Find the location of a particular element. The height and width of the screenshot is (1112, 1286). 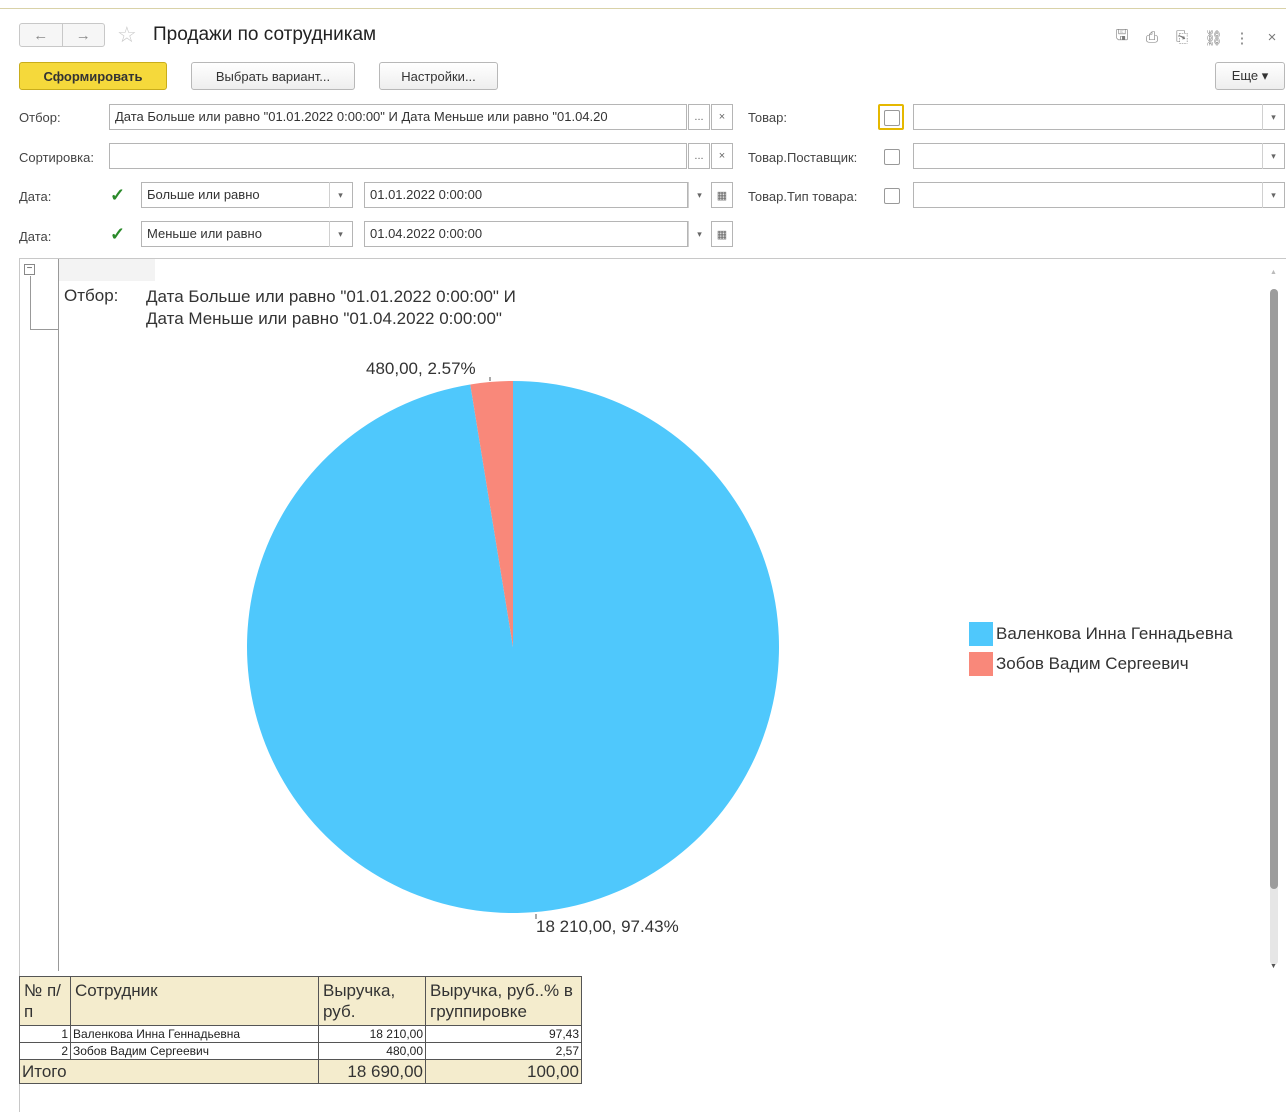

more-vertical-icon: ⋮ is located at coordinates (1242, 38).